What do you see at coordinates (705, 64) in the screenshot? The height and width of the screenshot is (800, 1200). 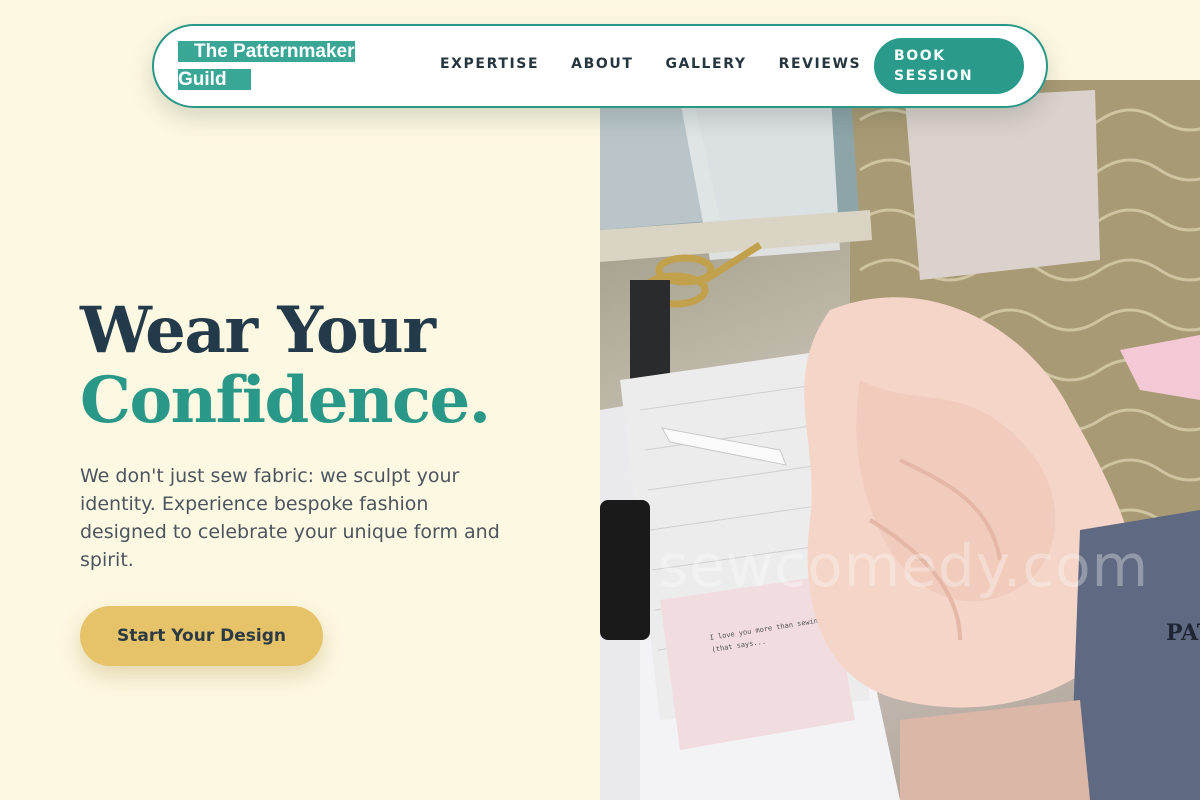 I see `nav-link-gallery: GALLERY` at bounding box center [705, 64].